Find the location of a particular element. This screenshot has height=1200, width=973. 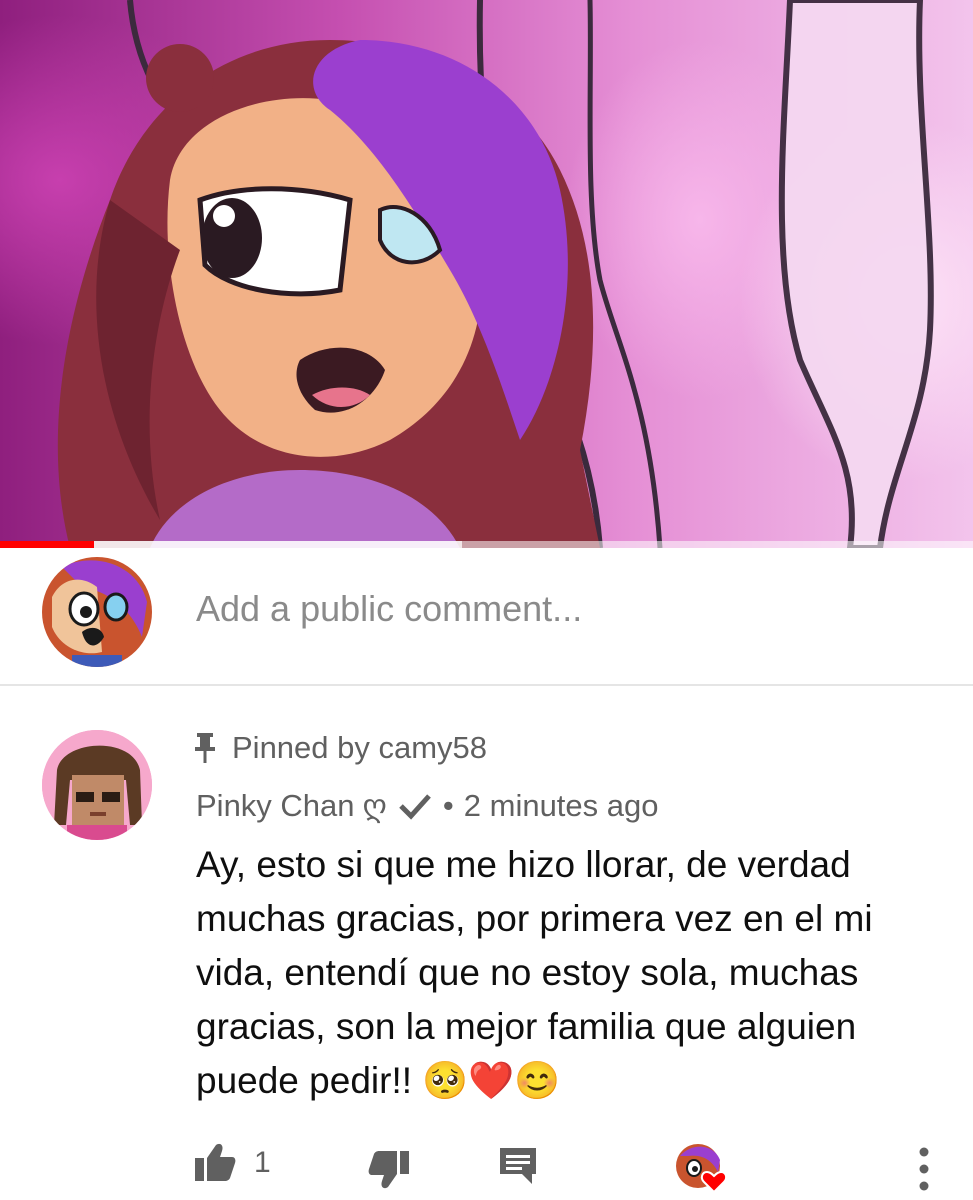

like-count: 1 is located at coordinates (262, 1162).